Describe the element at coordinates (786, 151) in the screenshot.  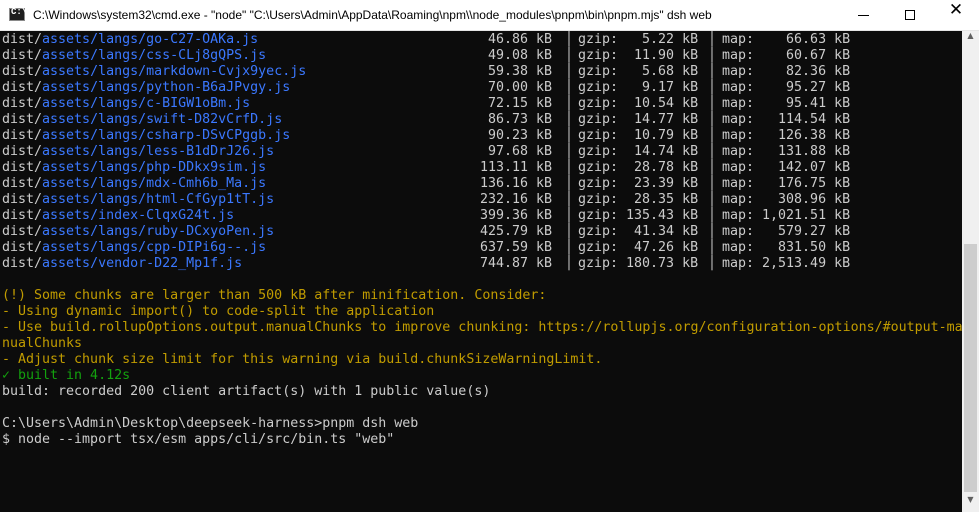
I see `map-size: map: 131.88 kB` at that location.